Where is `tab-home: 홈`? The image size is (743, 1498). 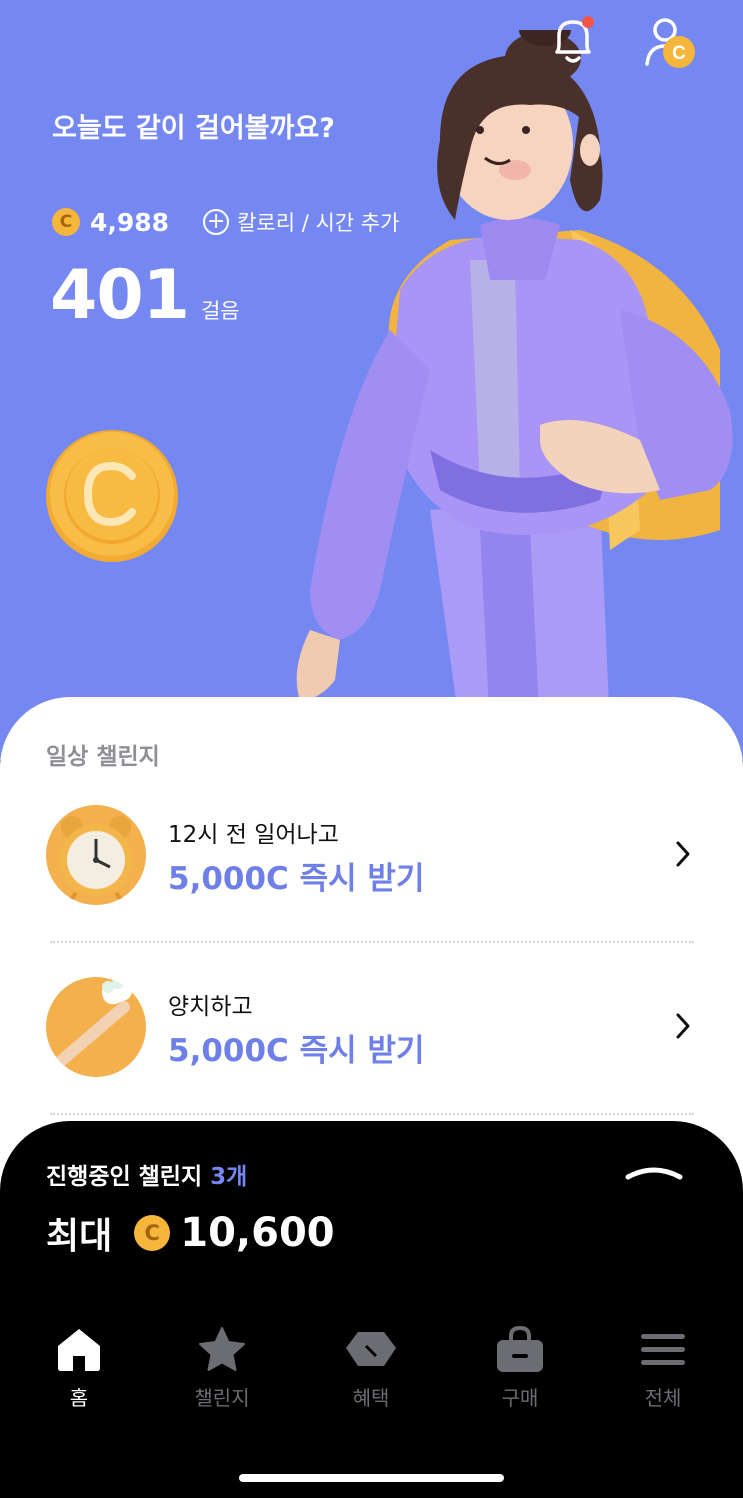
tab-home: 홈 is located at coordinates (79, 1368).